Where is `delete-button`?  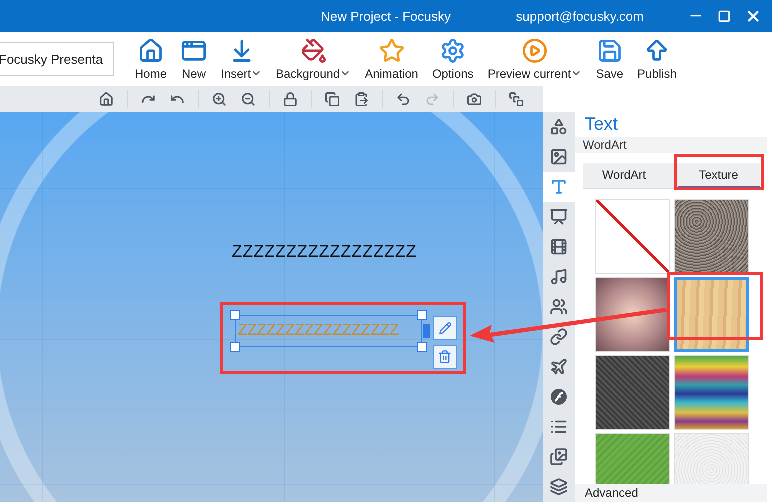 delete-button is located at coordinates (445, 357).